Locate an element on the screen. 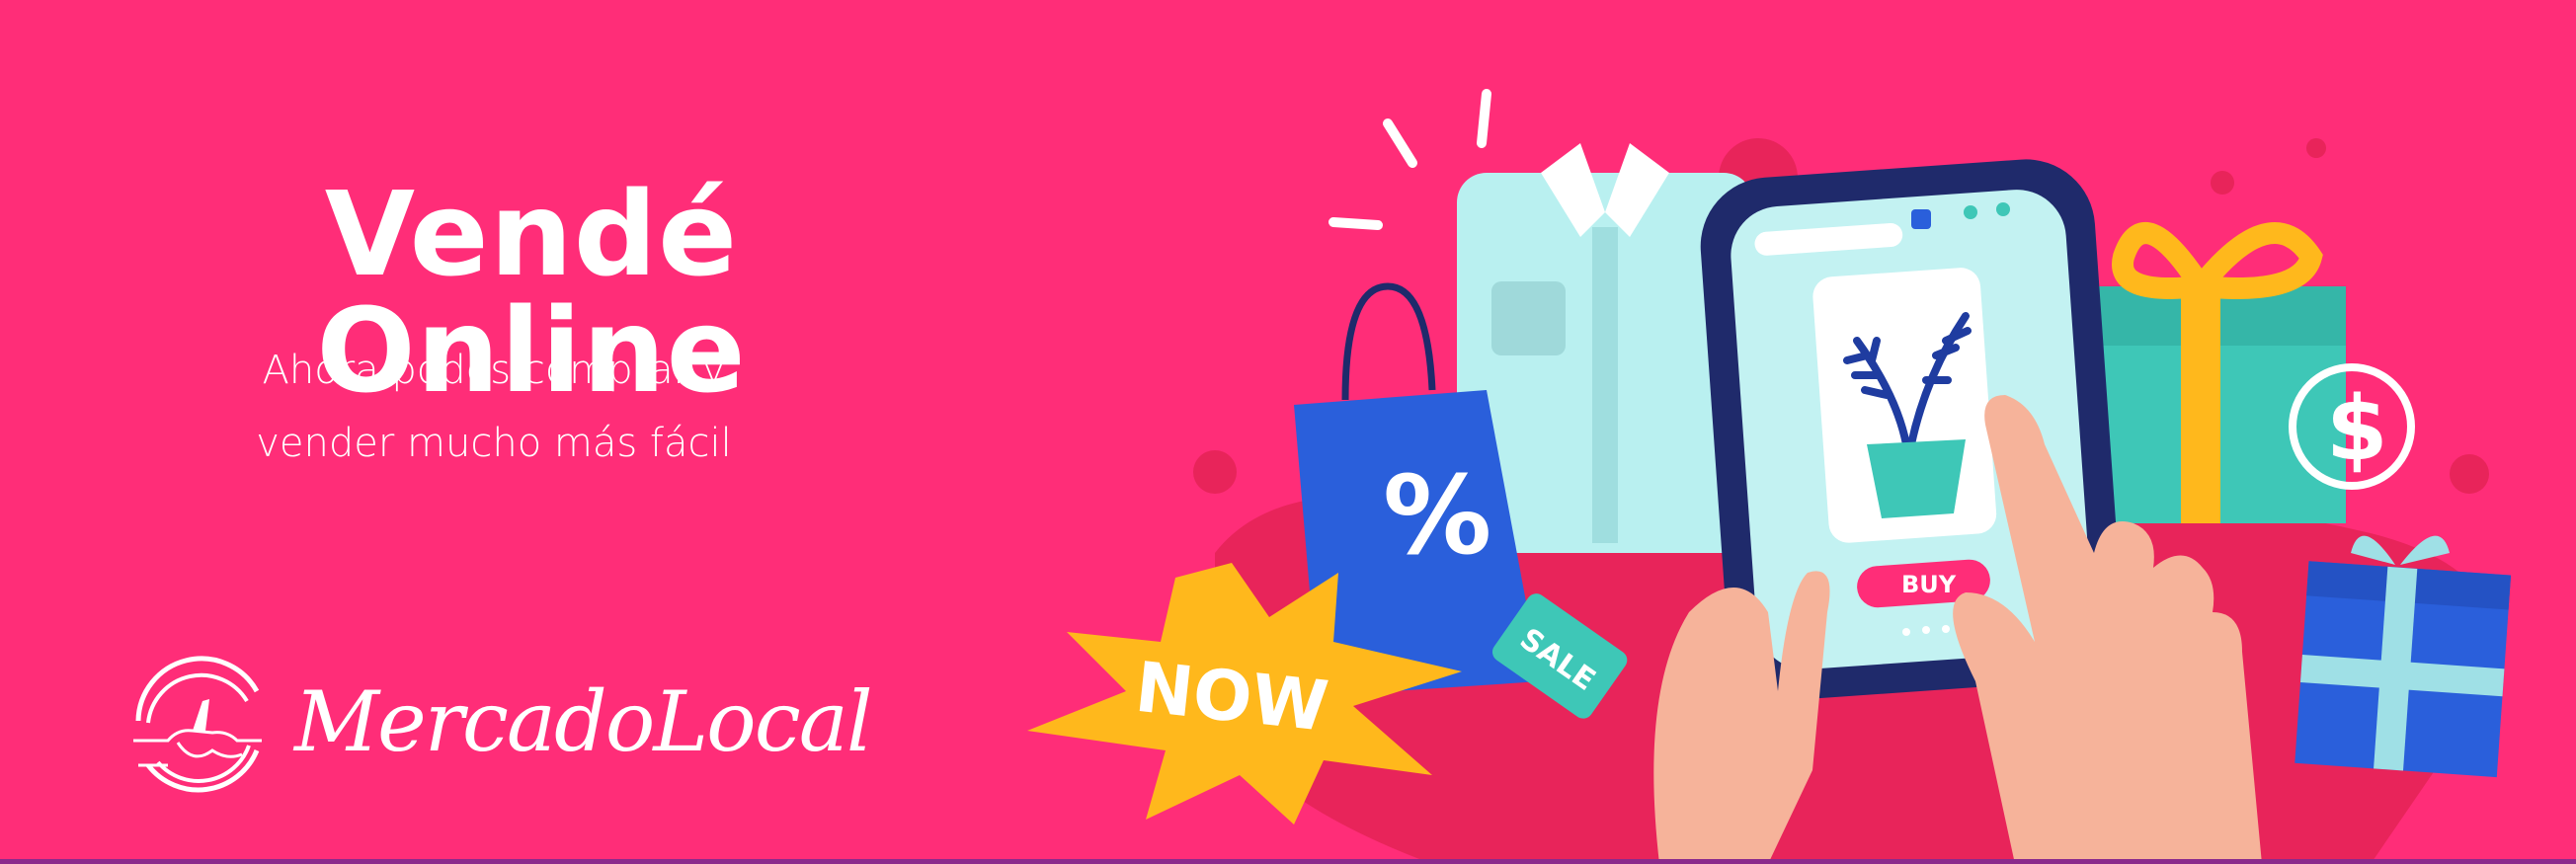 The image size is (2576, 864). cart-icon is located at coordinates (2003, 209).